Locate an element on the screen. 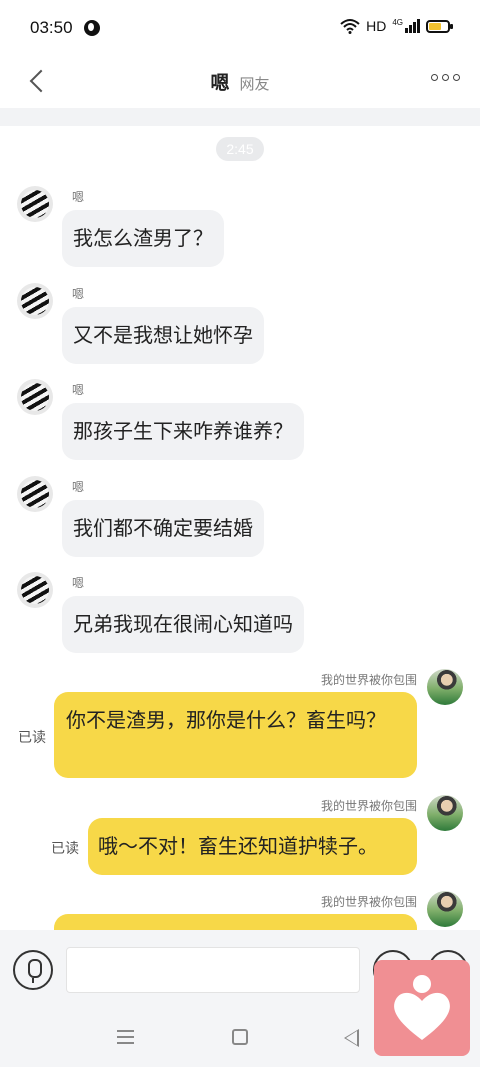  status-bar: 03:50 HD 4G is located at coordinates (240, 28).